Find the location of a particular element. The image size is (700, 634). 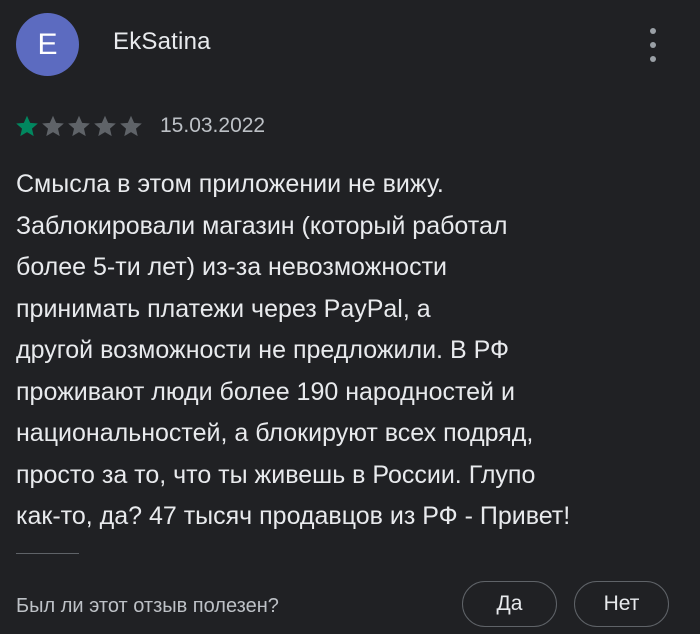

review-date: 15.03.2022 is located at coordinates (213, 125).